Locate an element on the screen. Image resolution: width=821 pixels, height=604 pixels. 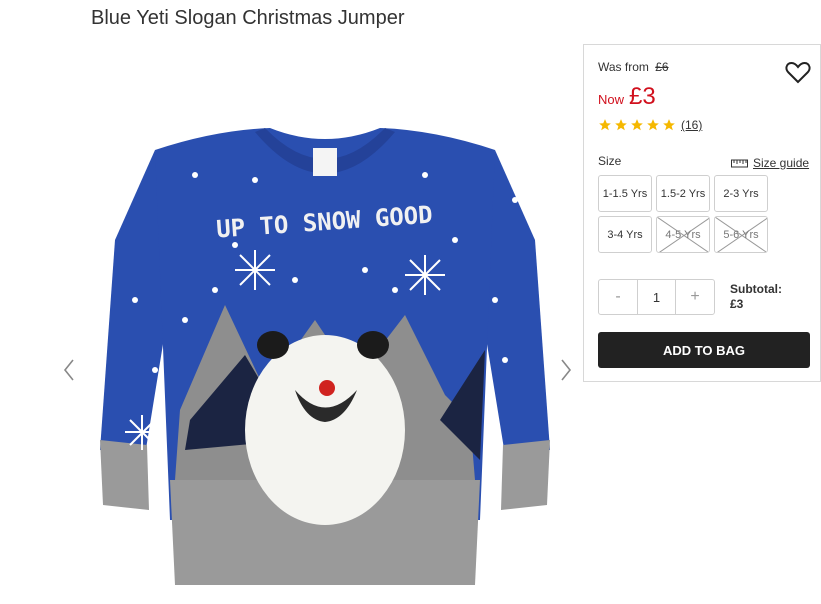
subtotal: Subtotal: £3 is located at coordinates (756, 297).